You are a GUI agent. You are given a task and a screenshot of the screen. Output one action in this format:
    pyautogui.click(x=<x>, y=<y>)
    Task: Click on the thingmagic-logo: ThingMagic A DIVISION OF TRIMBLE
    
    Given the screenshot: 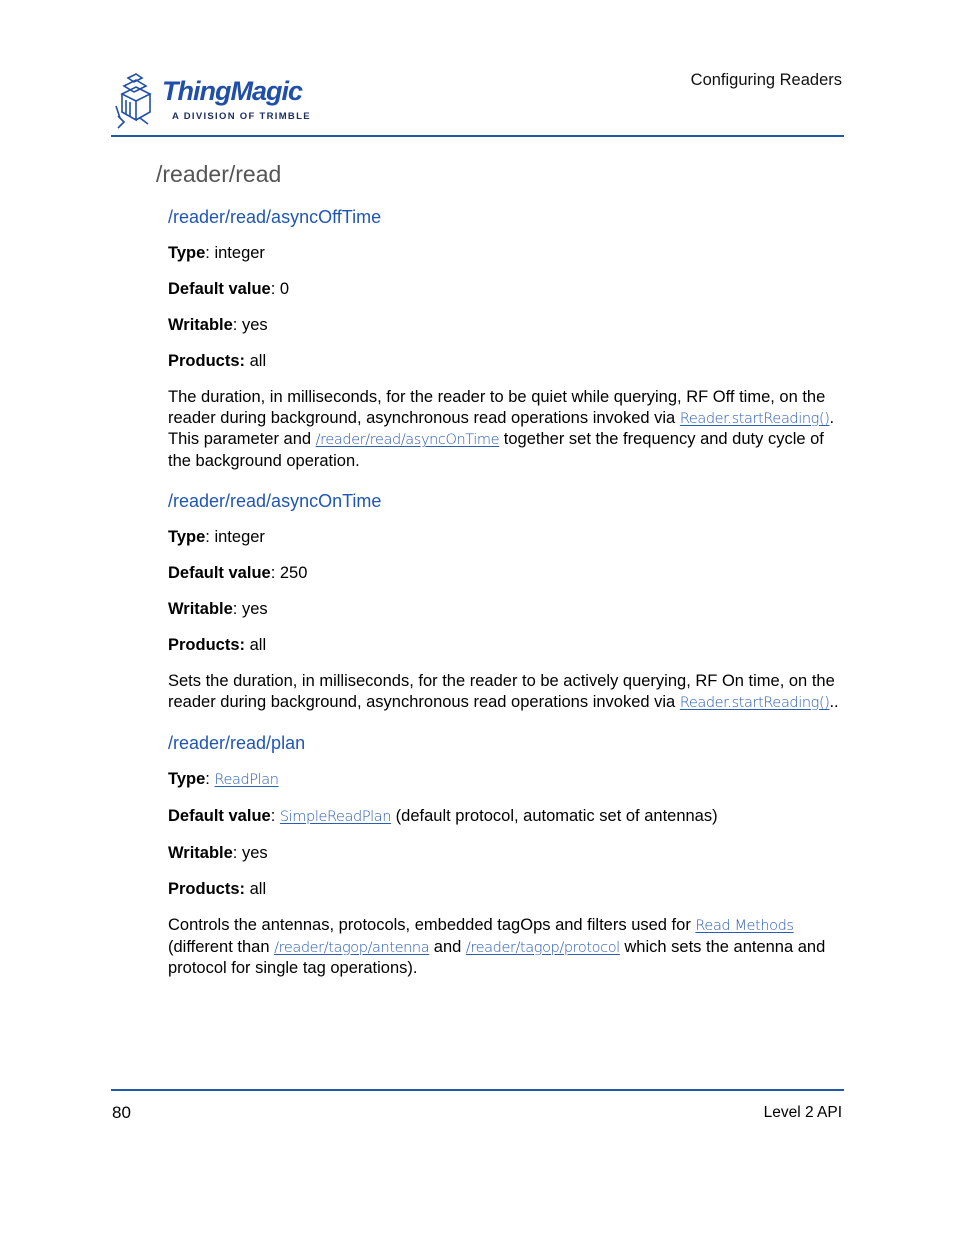 What is the action you would take?
    pyautogui.click(x=214, y=102)
    